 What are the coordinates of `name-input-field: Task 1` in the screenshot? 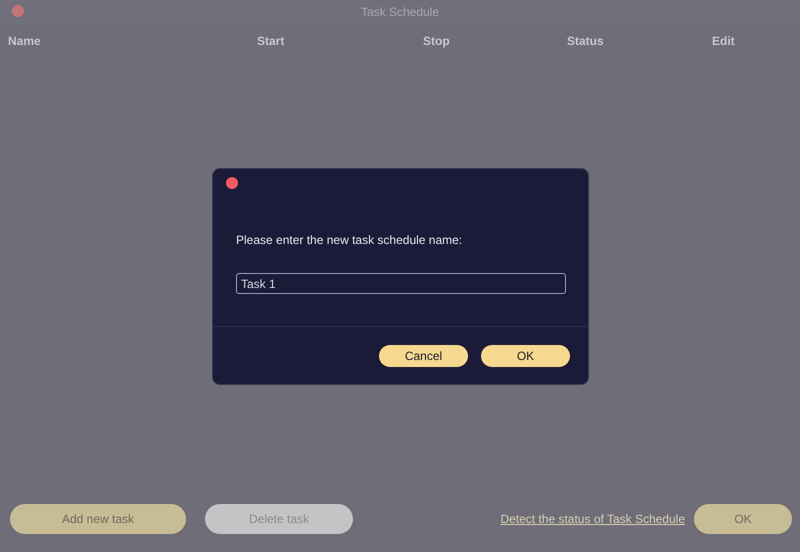 It's located at (401, 283).